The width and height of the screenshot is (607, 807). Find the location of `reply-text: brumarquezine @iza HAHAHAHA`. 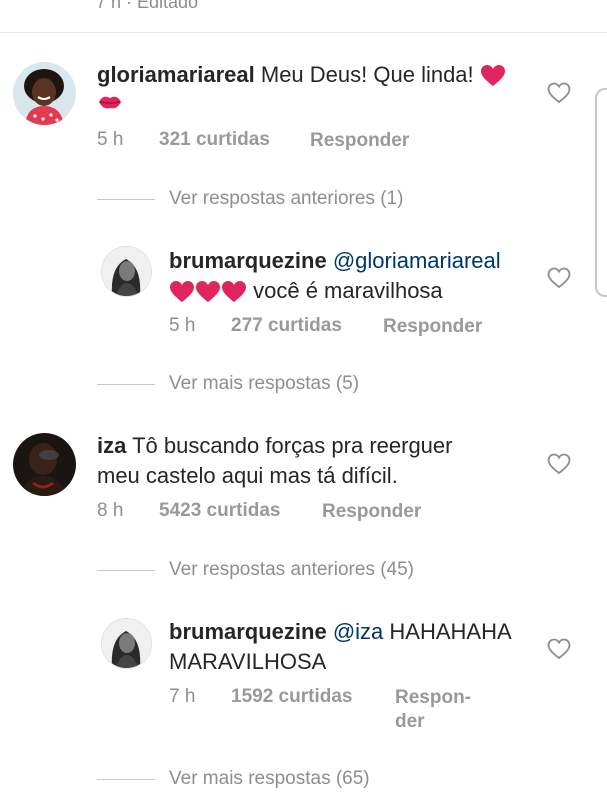

reply-text: brumarquezine @iza HAHAHAHA is located at coordinates (354, 632).